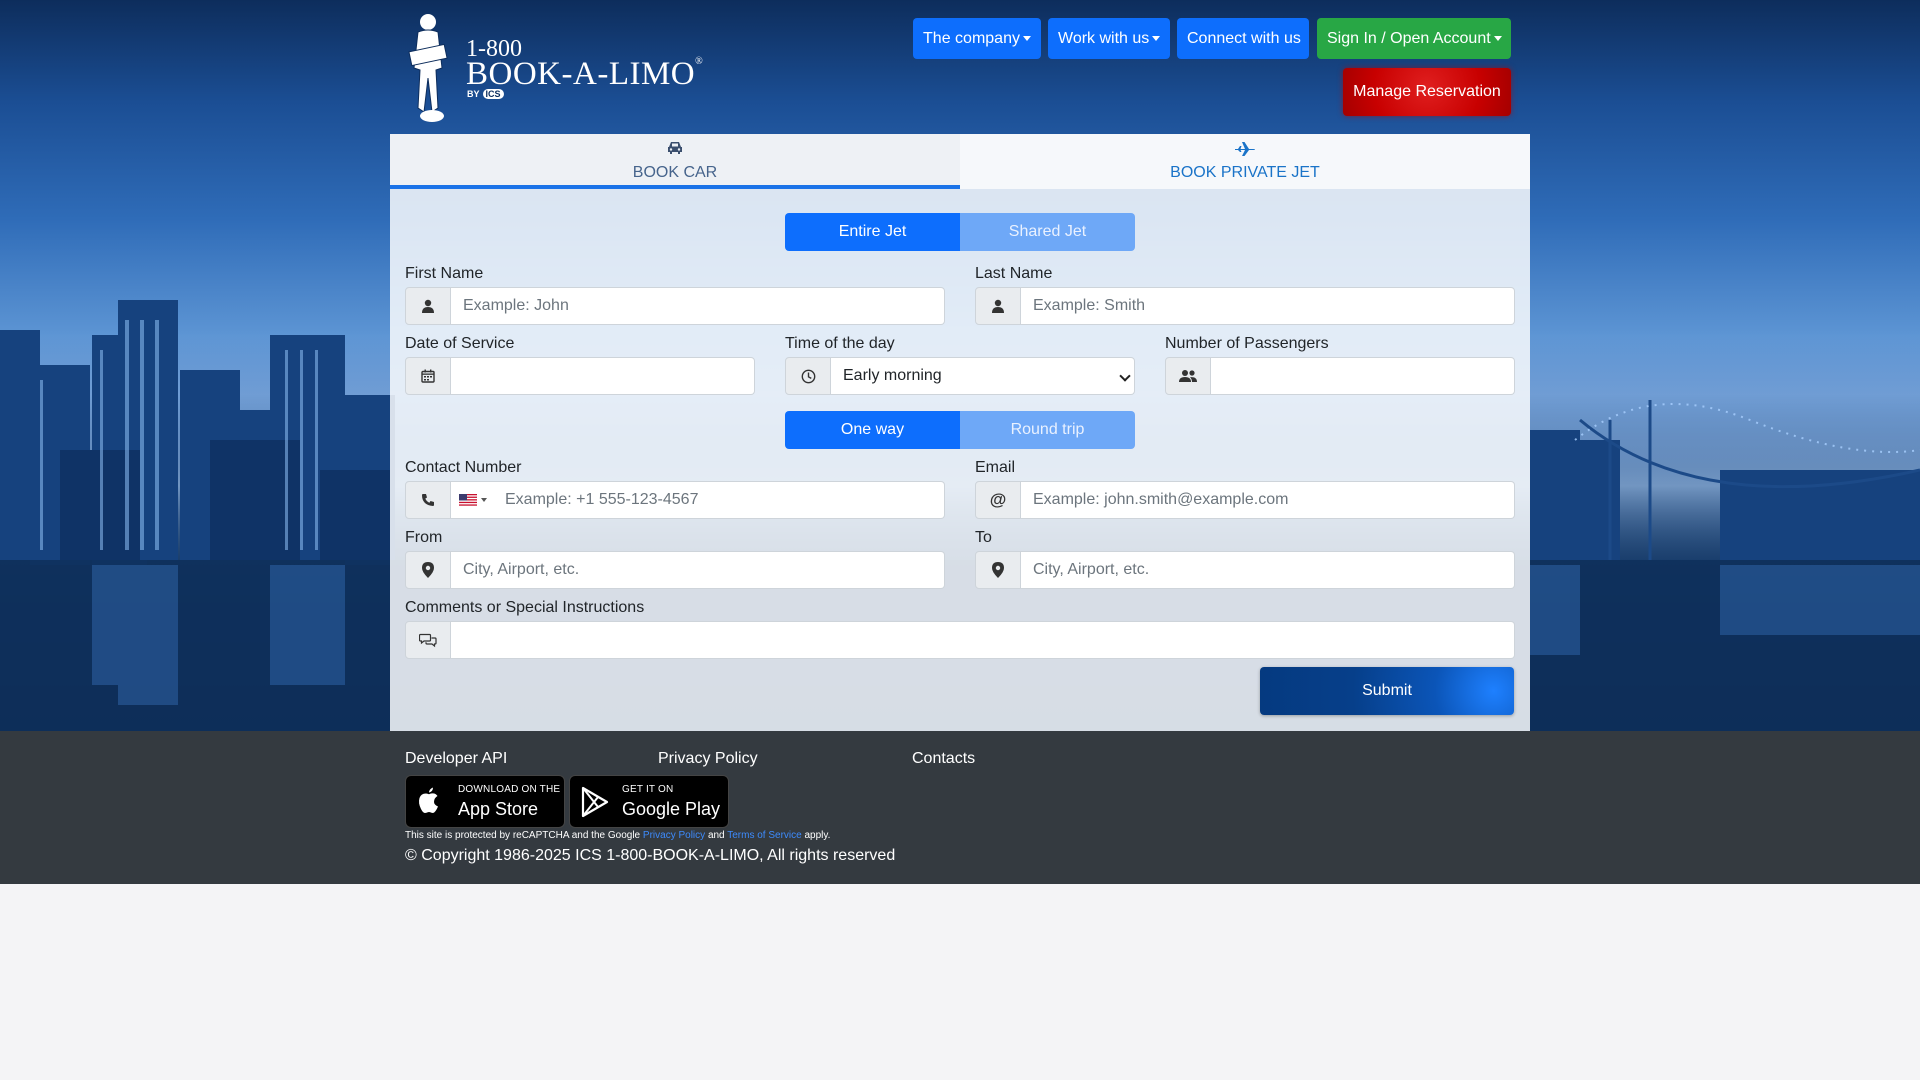 This screenshot has width=1920, height=1080. What do you see at coordinates (1245, 149) in the screenshot?
I see `plane-icon` at bounding box center [1245, 149].